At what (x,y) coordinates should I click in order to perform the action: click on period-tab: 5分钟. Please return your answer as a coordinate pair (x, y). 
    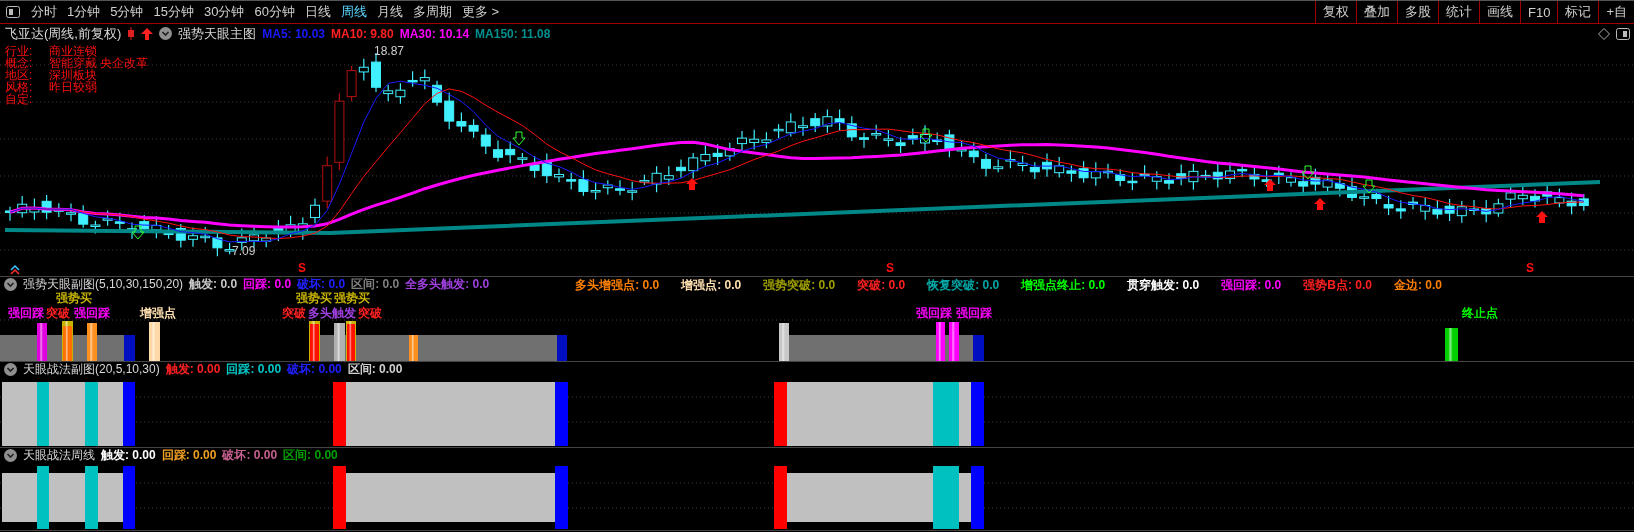
    Looking at the image, I should click on (127, 12).